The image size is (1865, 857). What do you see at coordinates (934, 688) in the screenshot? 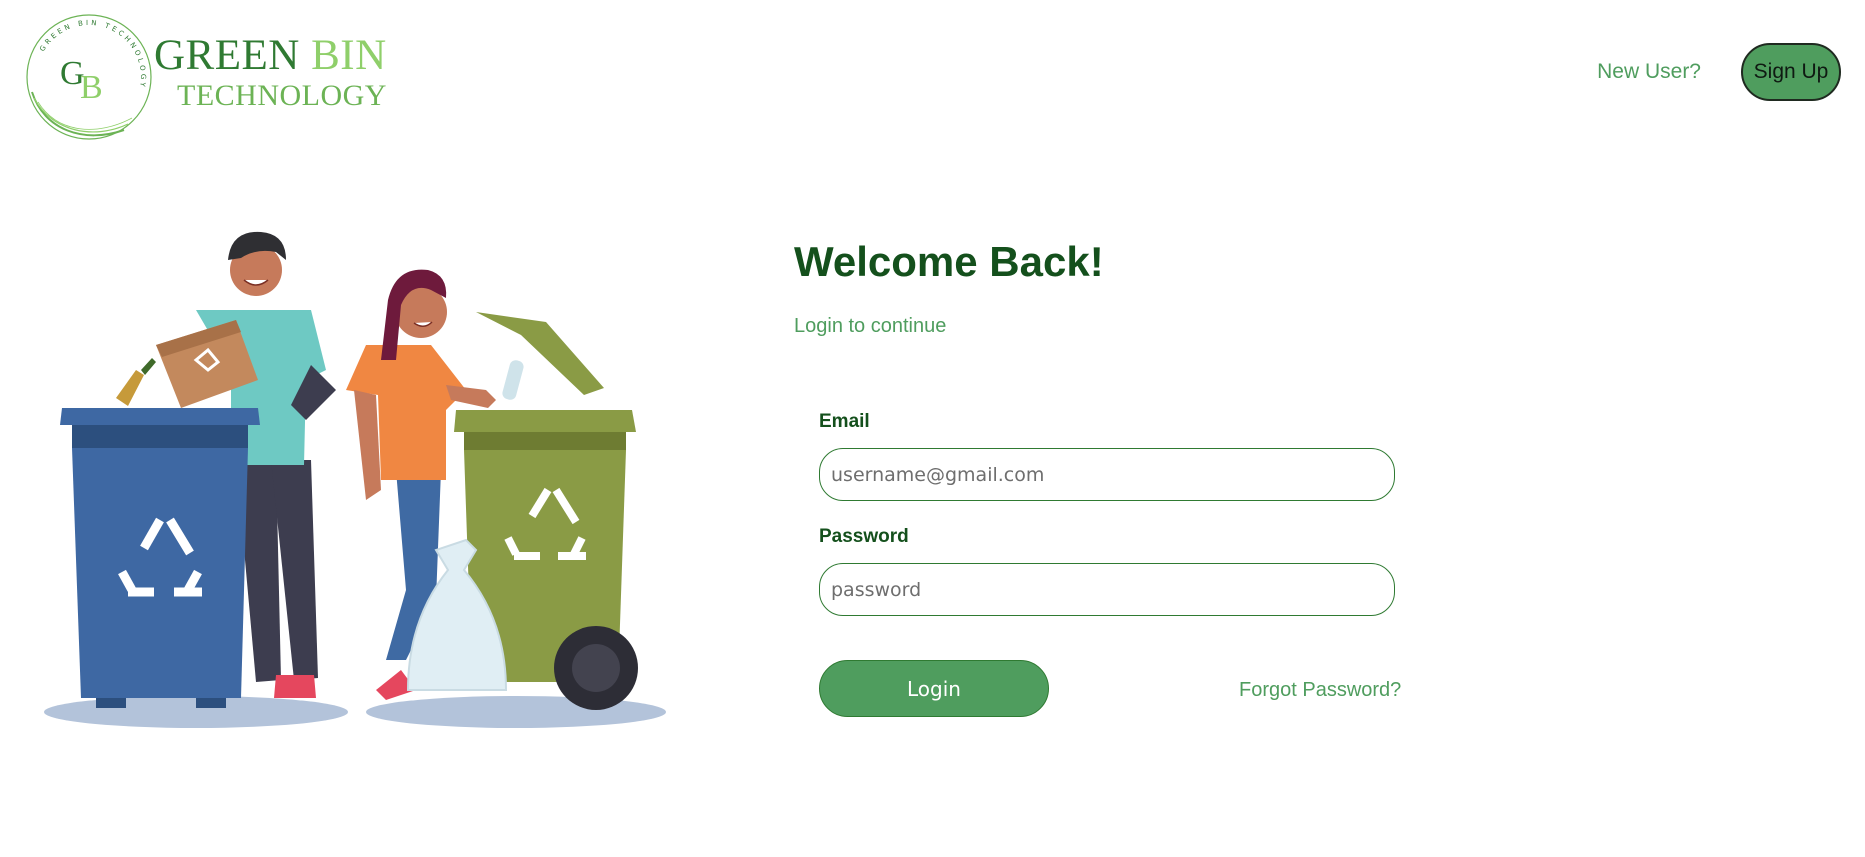
I see `login-button: Login` at bounding box center [934, 688].